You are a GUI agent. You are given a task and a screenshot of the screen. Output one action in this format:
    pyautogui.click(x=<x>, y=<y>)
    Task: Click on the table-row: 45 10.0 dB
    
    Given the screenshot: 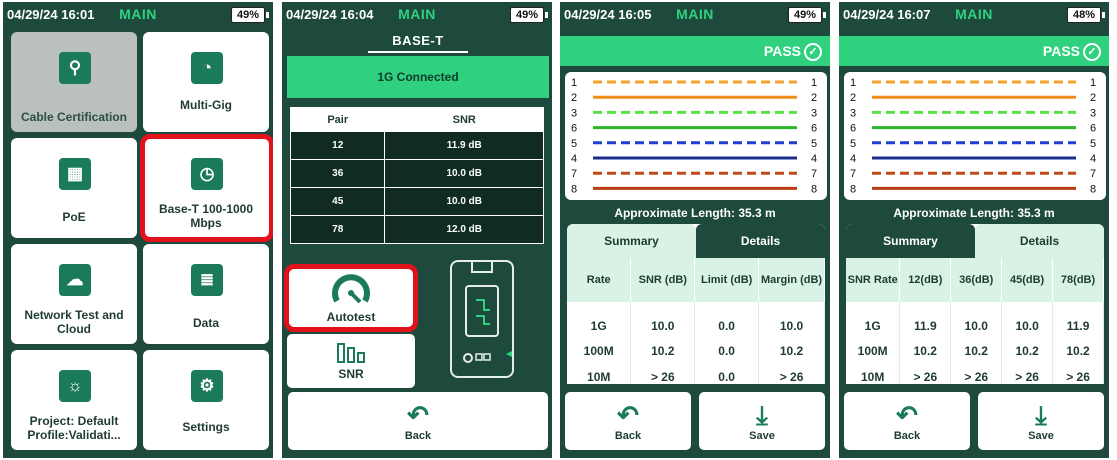 What is the action you would take?
    pyautogui.click(x=416, y=201)
    